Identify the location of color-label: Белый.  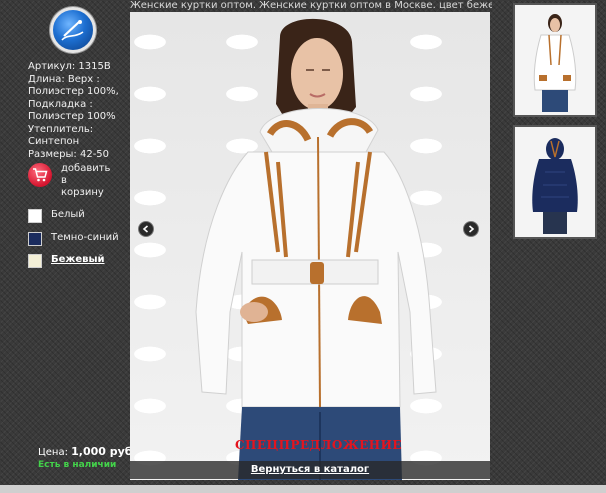
(68, 214).